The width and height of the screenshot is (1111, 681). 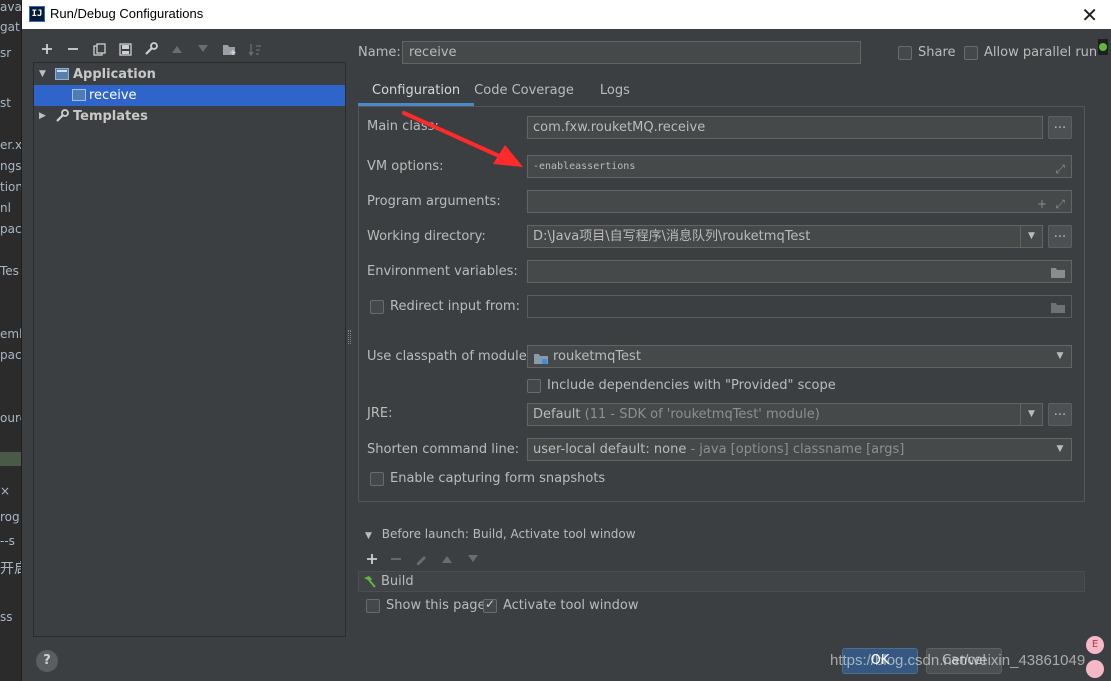 I want to click on copy-icon, so click(x=99, y=49).